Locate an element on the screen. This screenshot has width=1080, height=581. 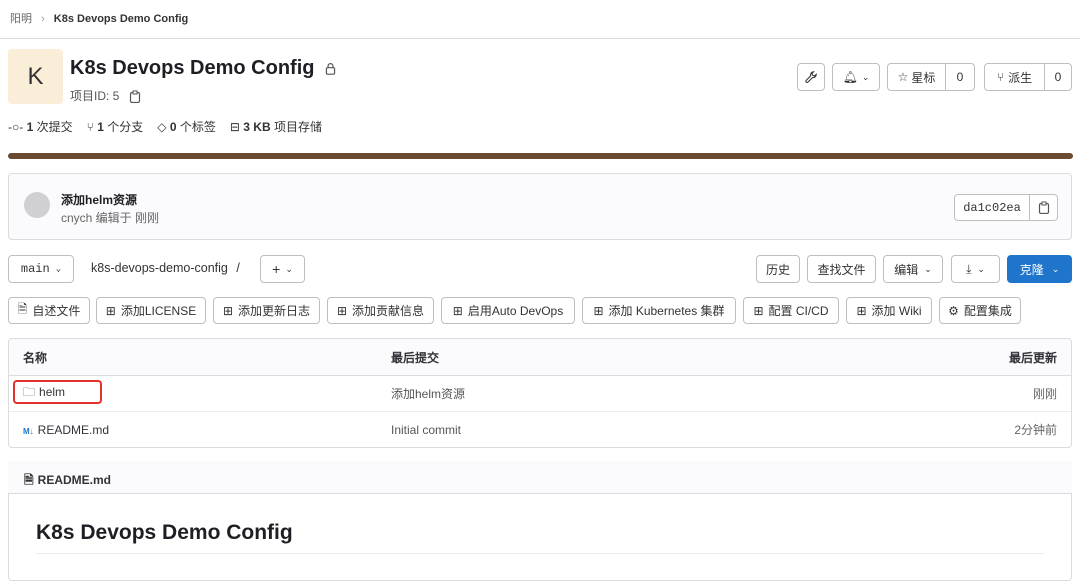
notification-button: 🔔︎ ⌄ is located at coordinates (856, 77).